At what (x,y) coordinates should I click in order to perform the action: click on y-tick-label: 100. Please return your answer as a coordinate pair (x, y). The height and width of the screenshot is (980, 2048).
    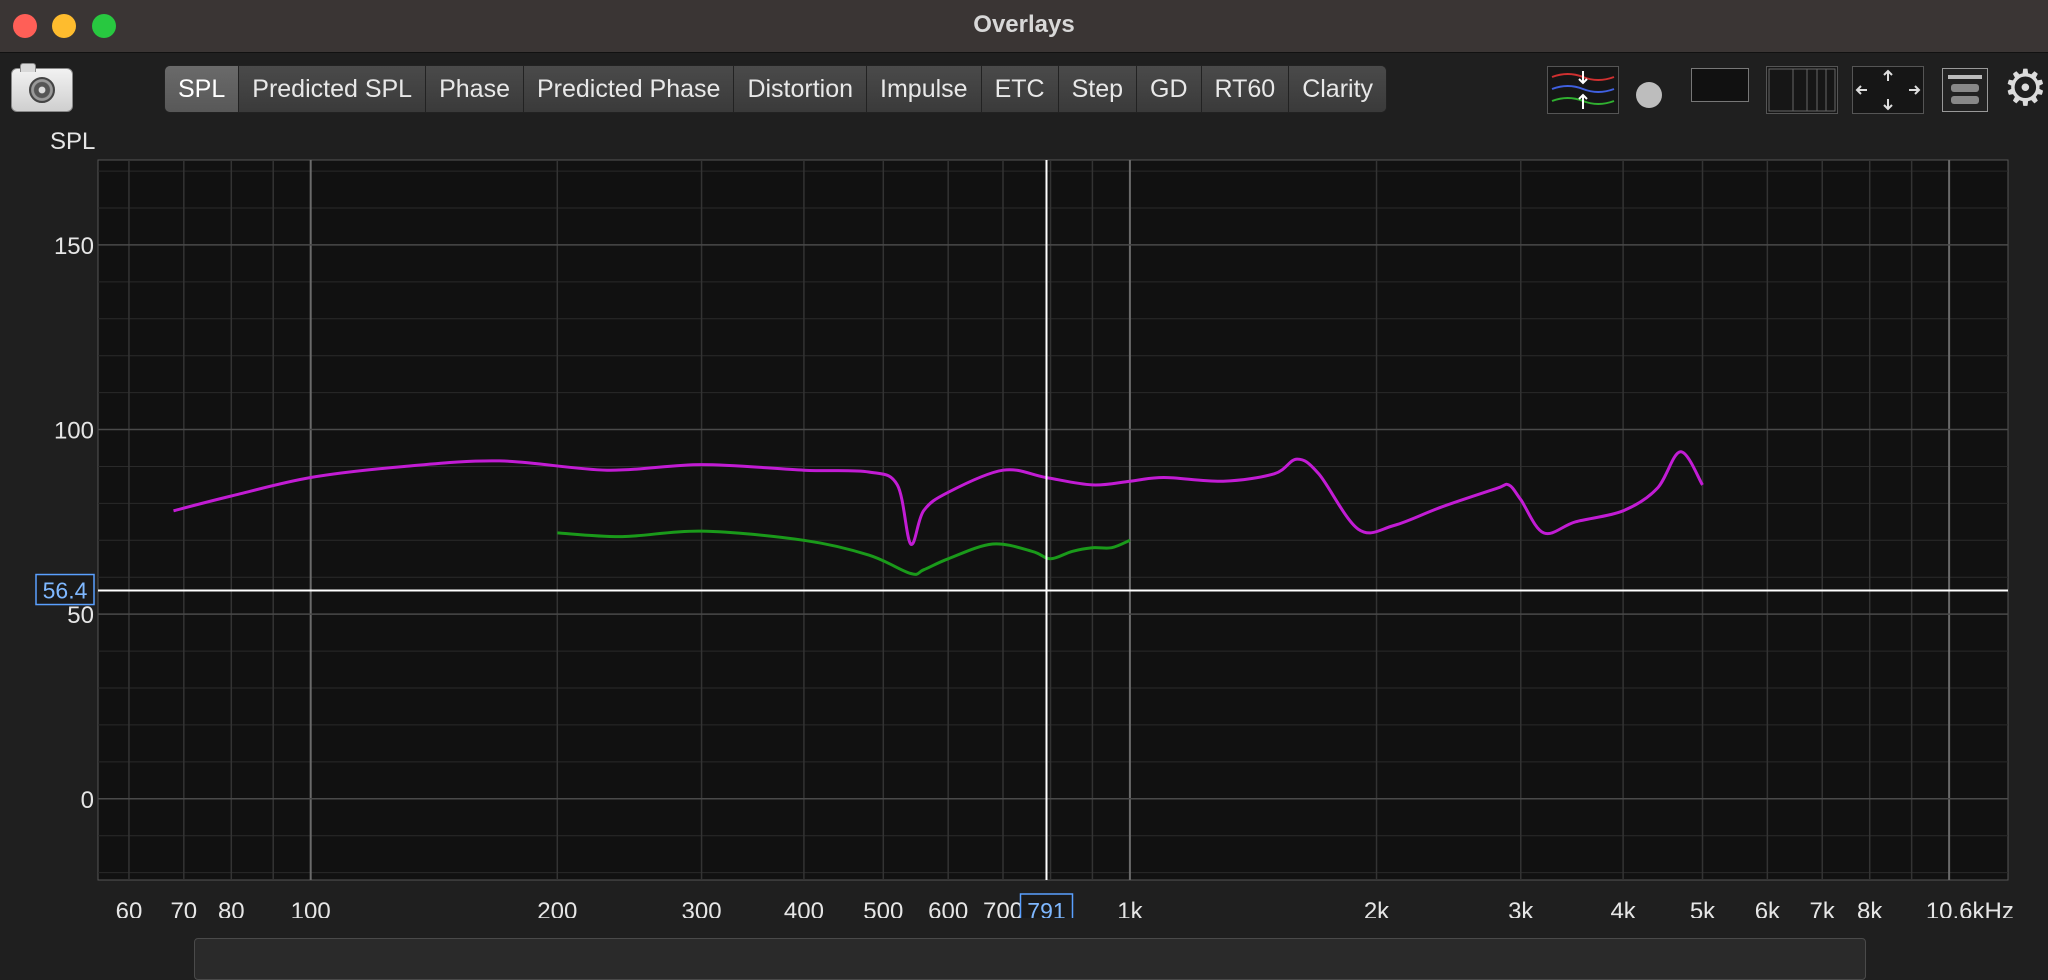
    Looking at the image, I should click on (74, 431).